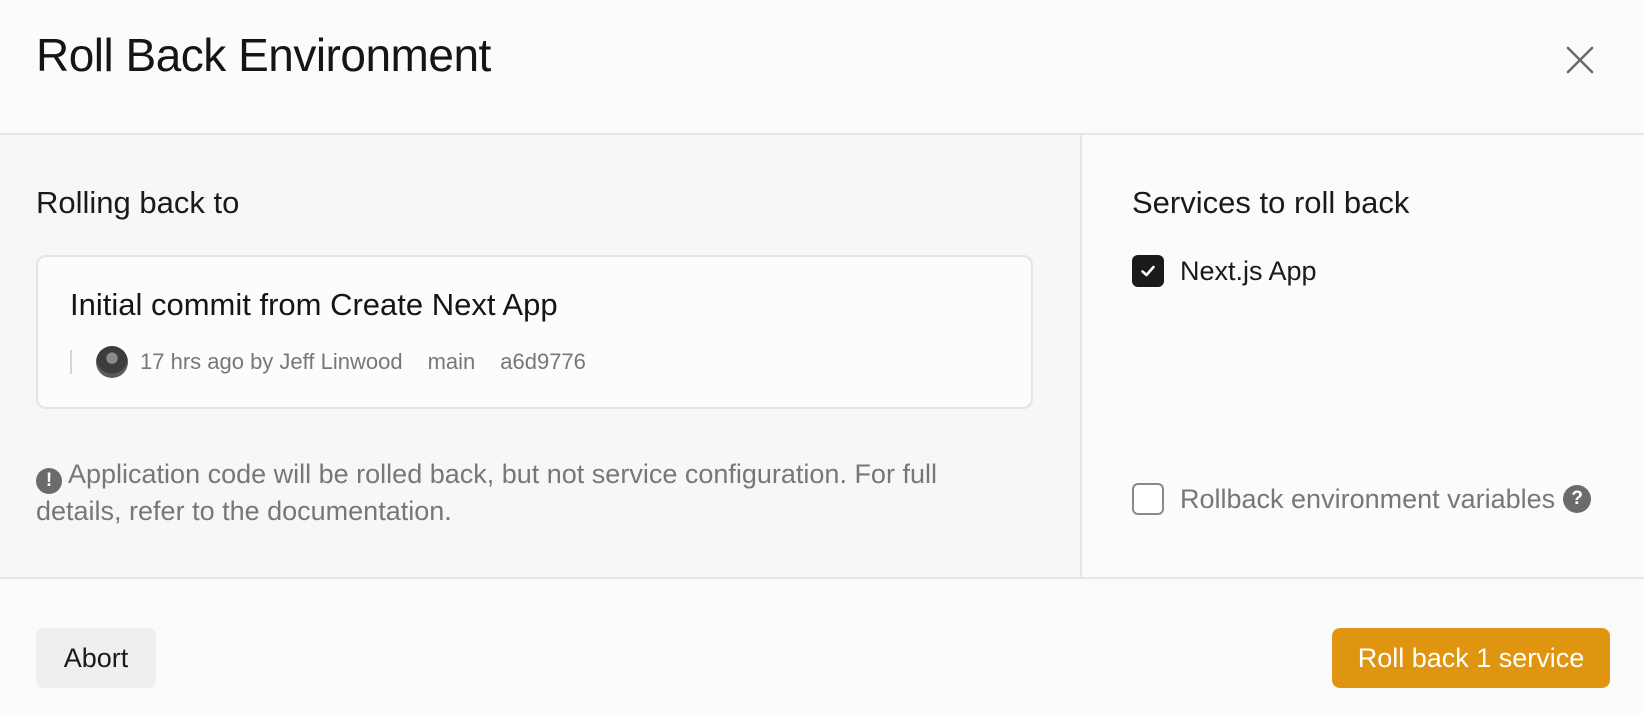 This screenshot has width=1644, height=714. I want to click on avatar, so click(112, 362).